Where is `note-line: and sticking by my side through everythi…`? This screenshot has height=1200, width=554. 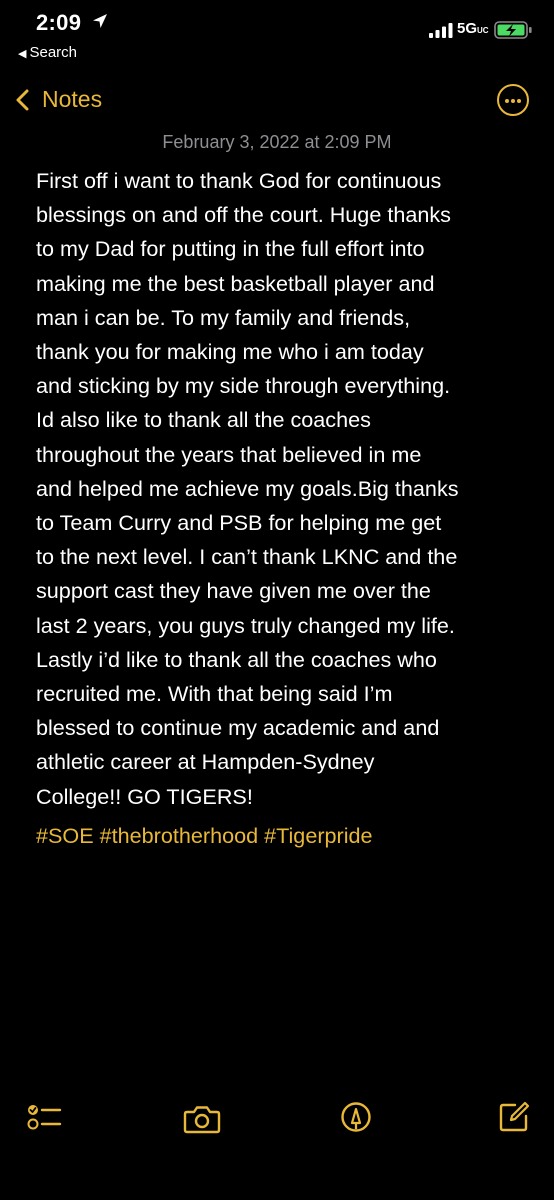 note-line: and sticking by my side through everythi… is located at coordinates (243, 386).